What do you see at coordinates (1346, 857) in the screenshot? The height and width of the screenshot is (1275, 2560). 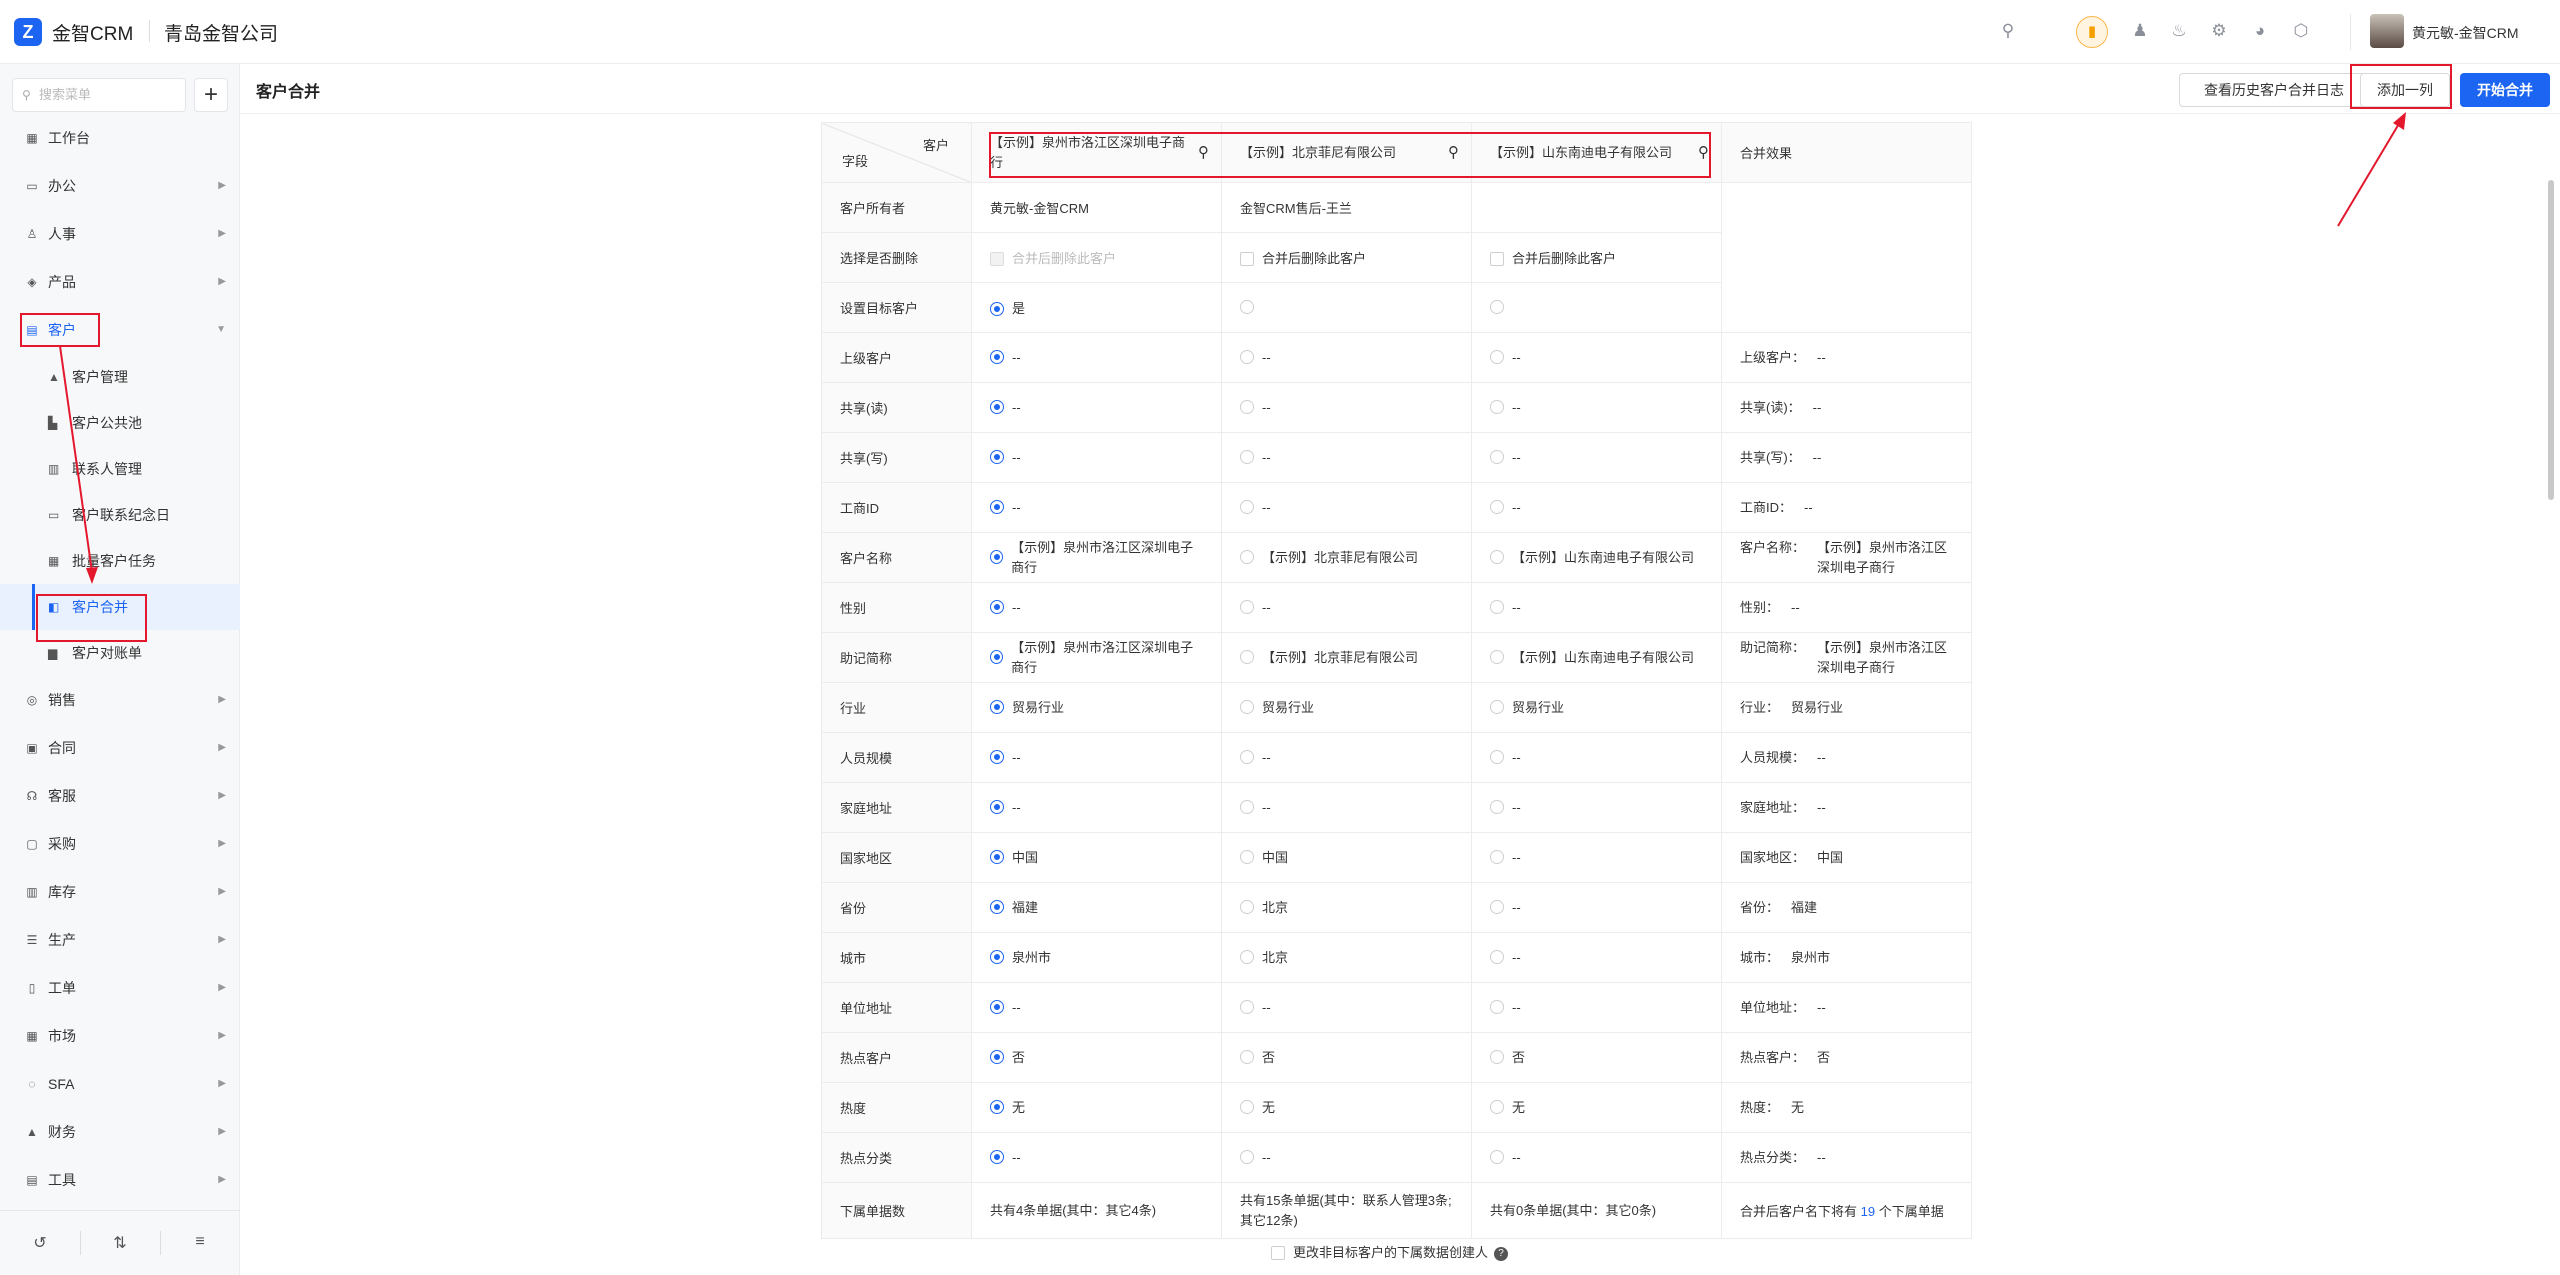 I see `field-option: 中国` at bounding box center [1346, 857].